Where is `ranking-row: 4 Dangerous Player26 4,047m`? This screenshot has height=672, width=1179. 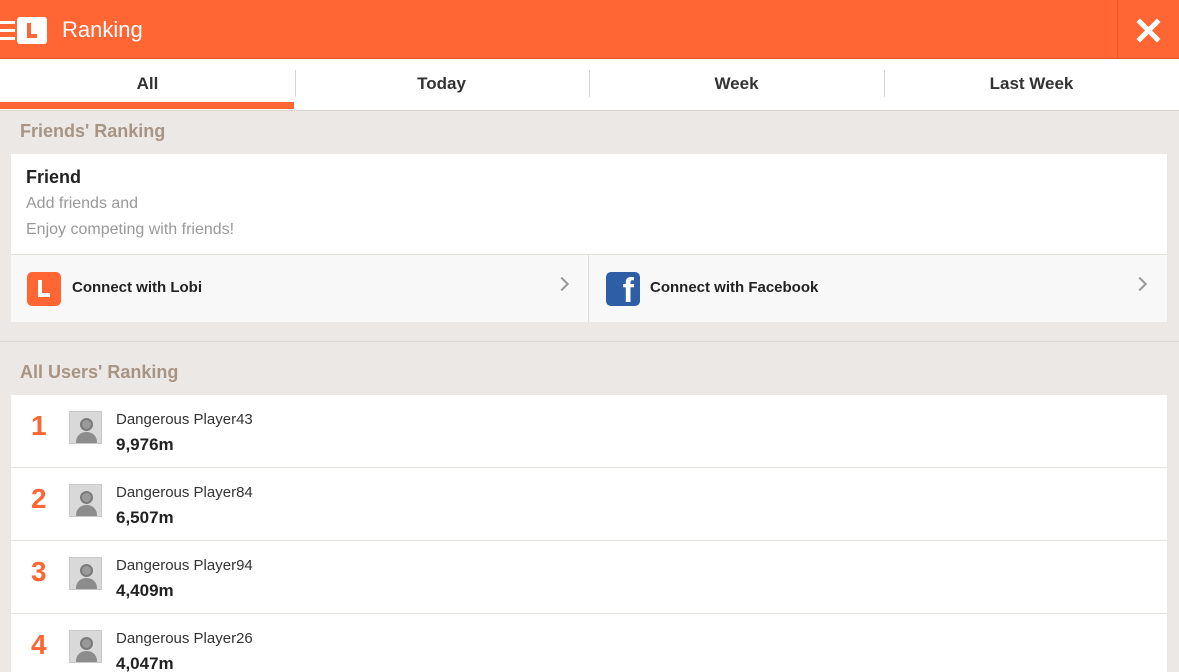 ranking-row: 4 Dangerous Player26 4,047m is located at coordinates (589, 643).